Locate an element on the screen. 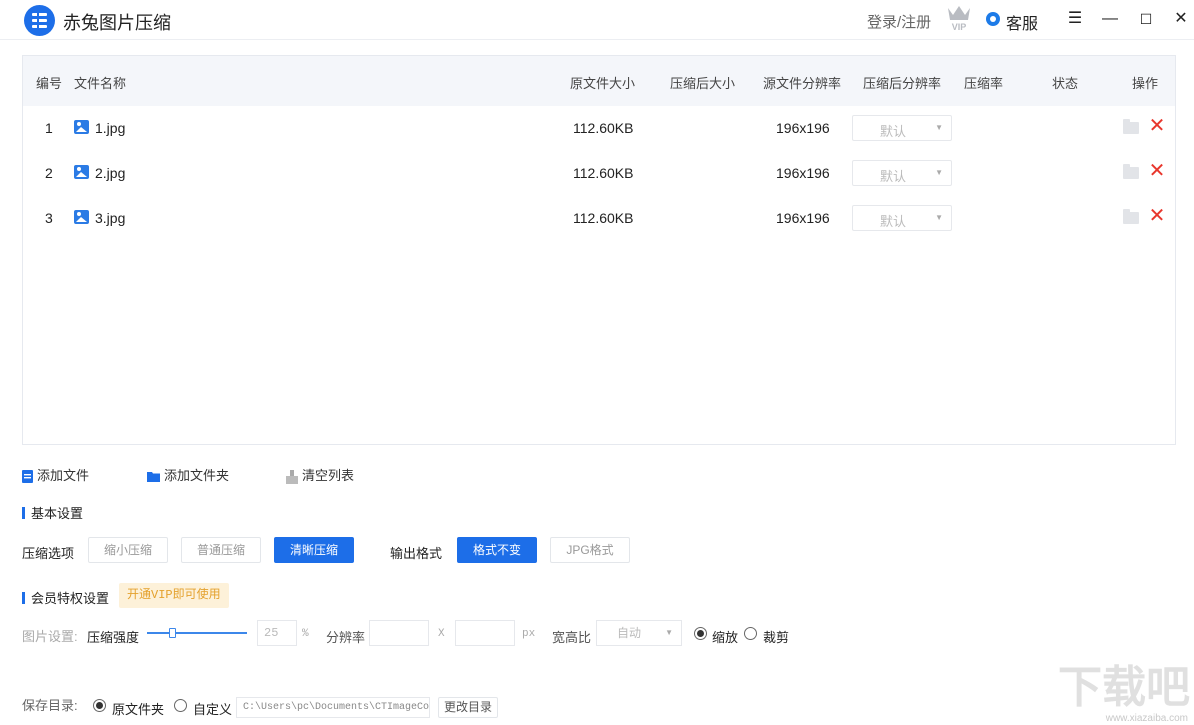 The image size is (1194, 725). broom-icon is located at coordinates (292, 476).